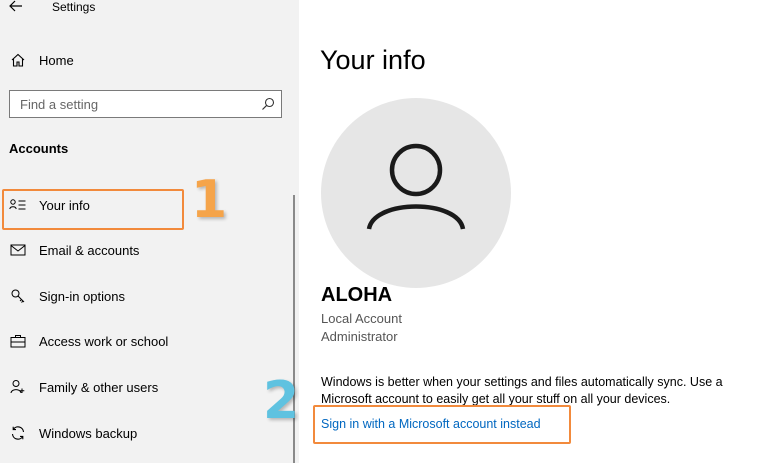 The height and width of the screenshot is (463, 768). Describe the element at coordinates (145, 296) in the screenshot. I see `sidebar-item-sign-in-options: Sign-in options` at that location.